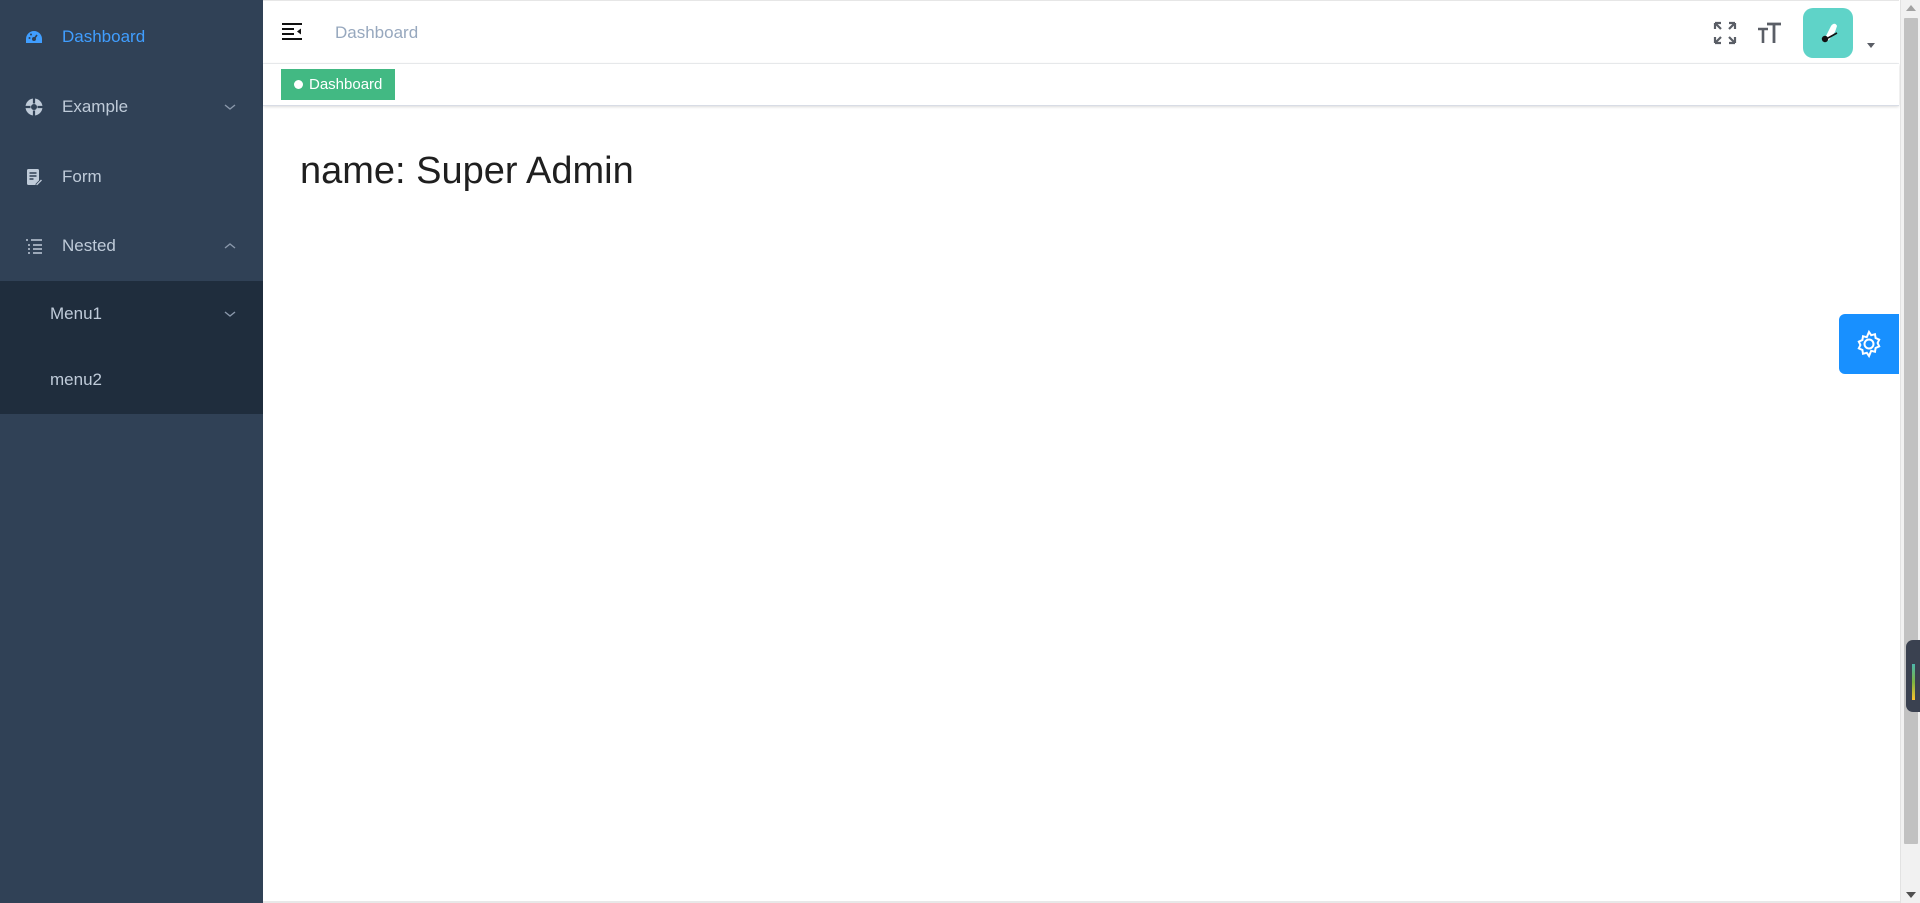  Describe the element at coordinates (76, 313) in the screenshot. I see `submenu-item-label: Menu1` at that location.